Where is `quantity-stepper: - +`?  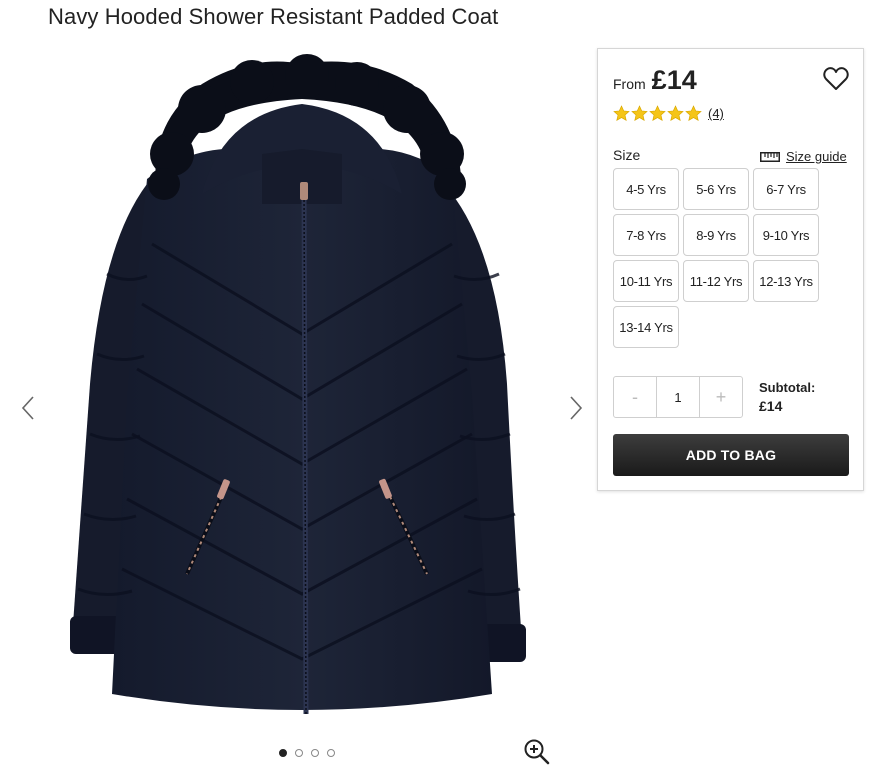
quantity-stepper: - + is located at coordinates (678, 397).